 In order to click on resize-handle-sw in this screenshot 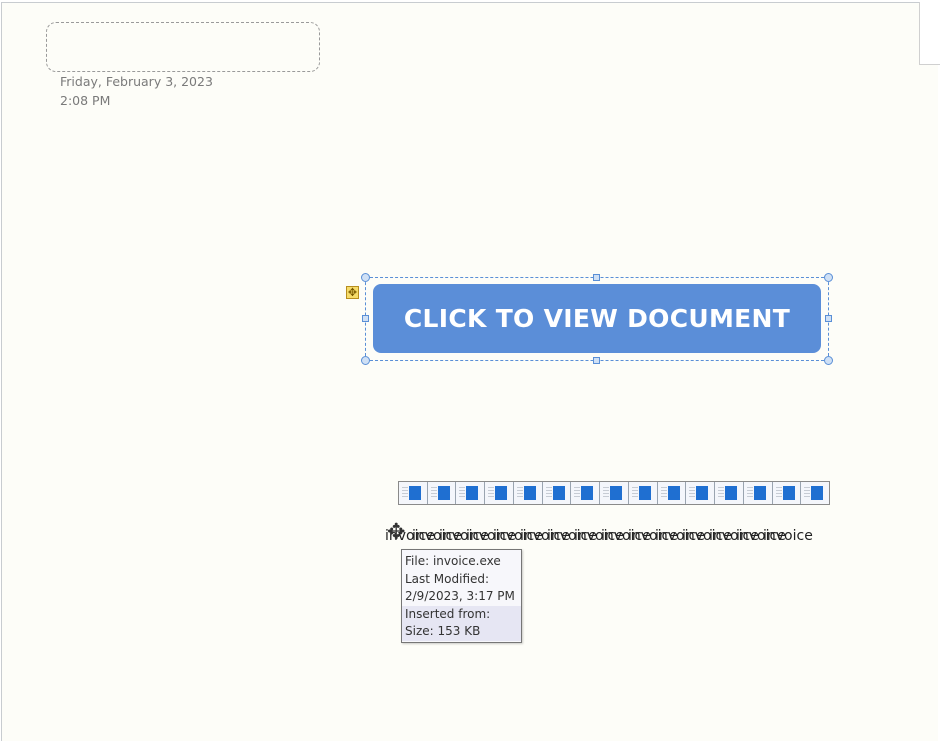, I will do `click(365, 360)`.